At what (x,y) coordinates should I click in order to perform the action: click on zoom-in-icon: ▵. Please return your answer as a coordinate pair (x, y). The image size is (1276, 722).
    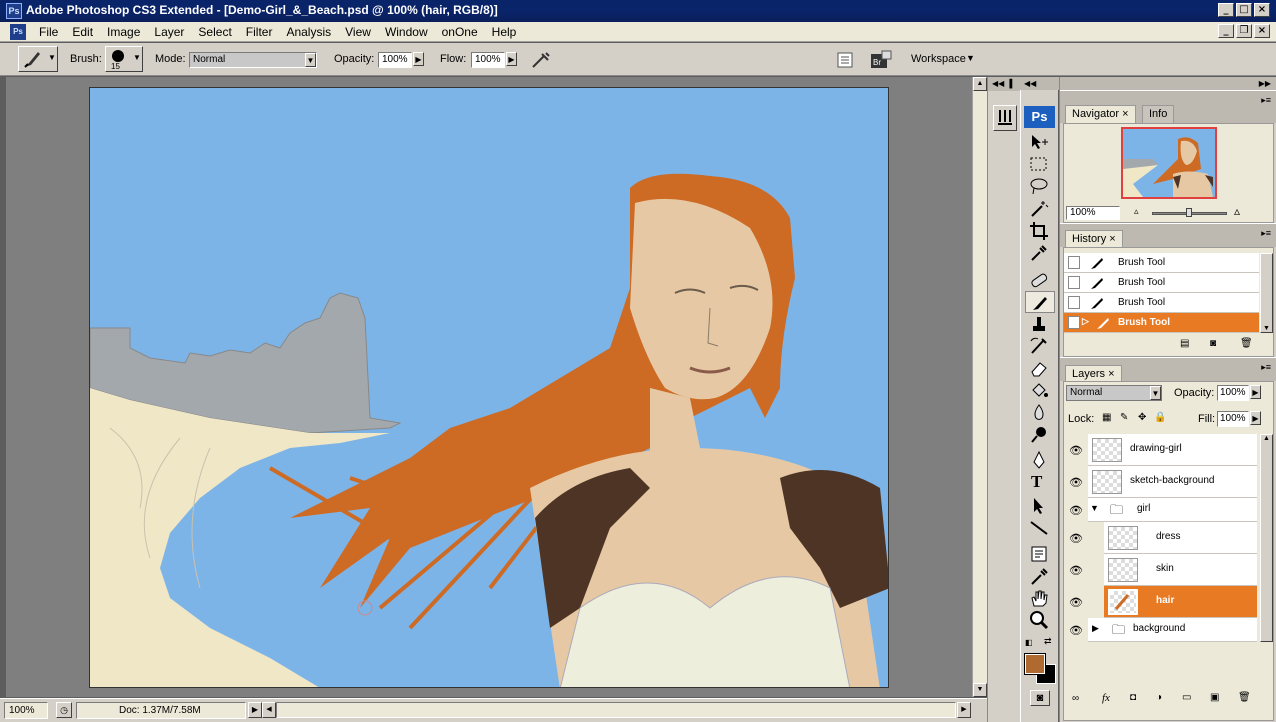
    Looking at the image, I should click on (1237, 211).